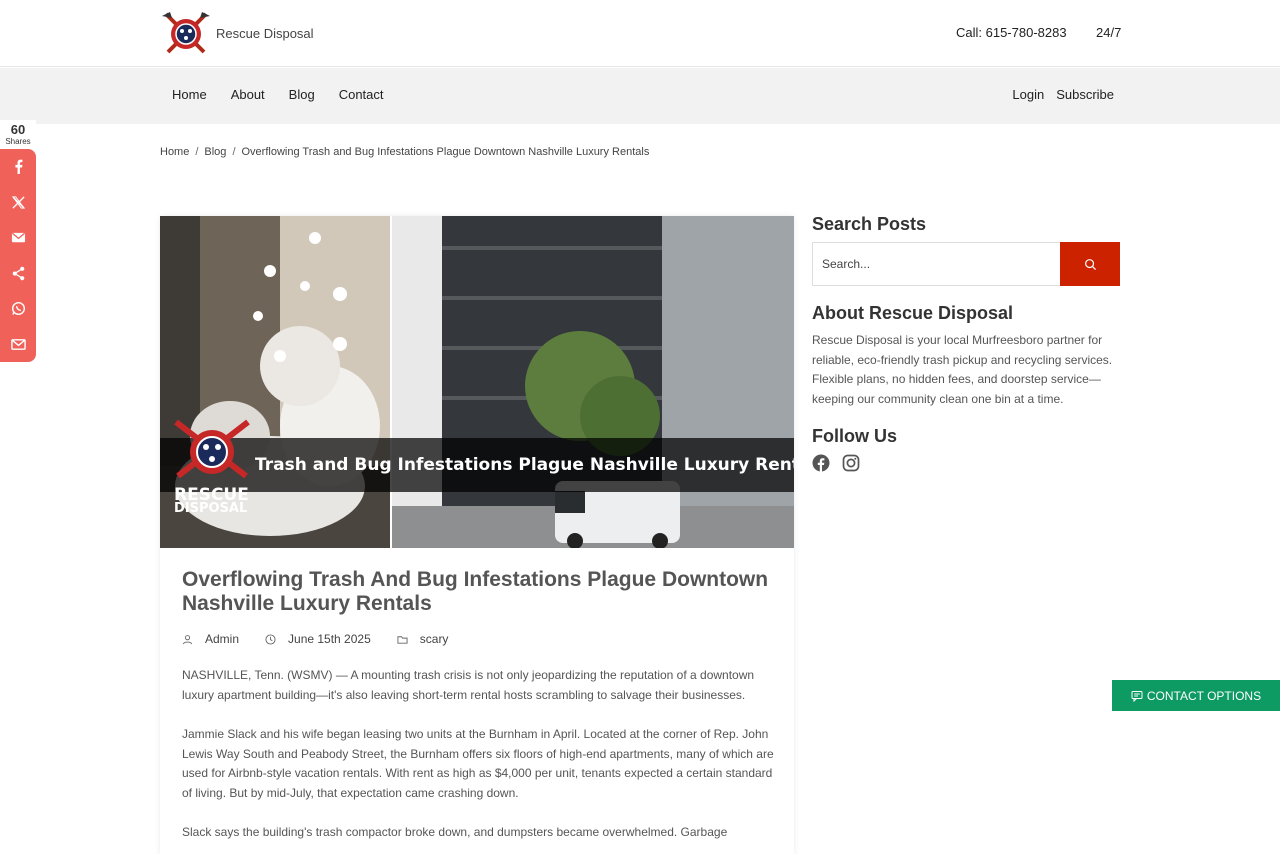  I want to click on share-email-button, so click(18, 238).